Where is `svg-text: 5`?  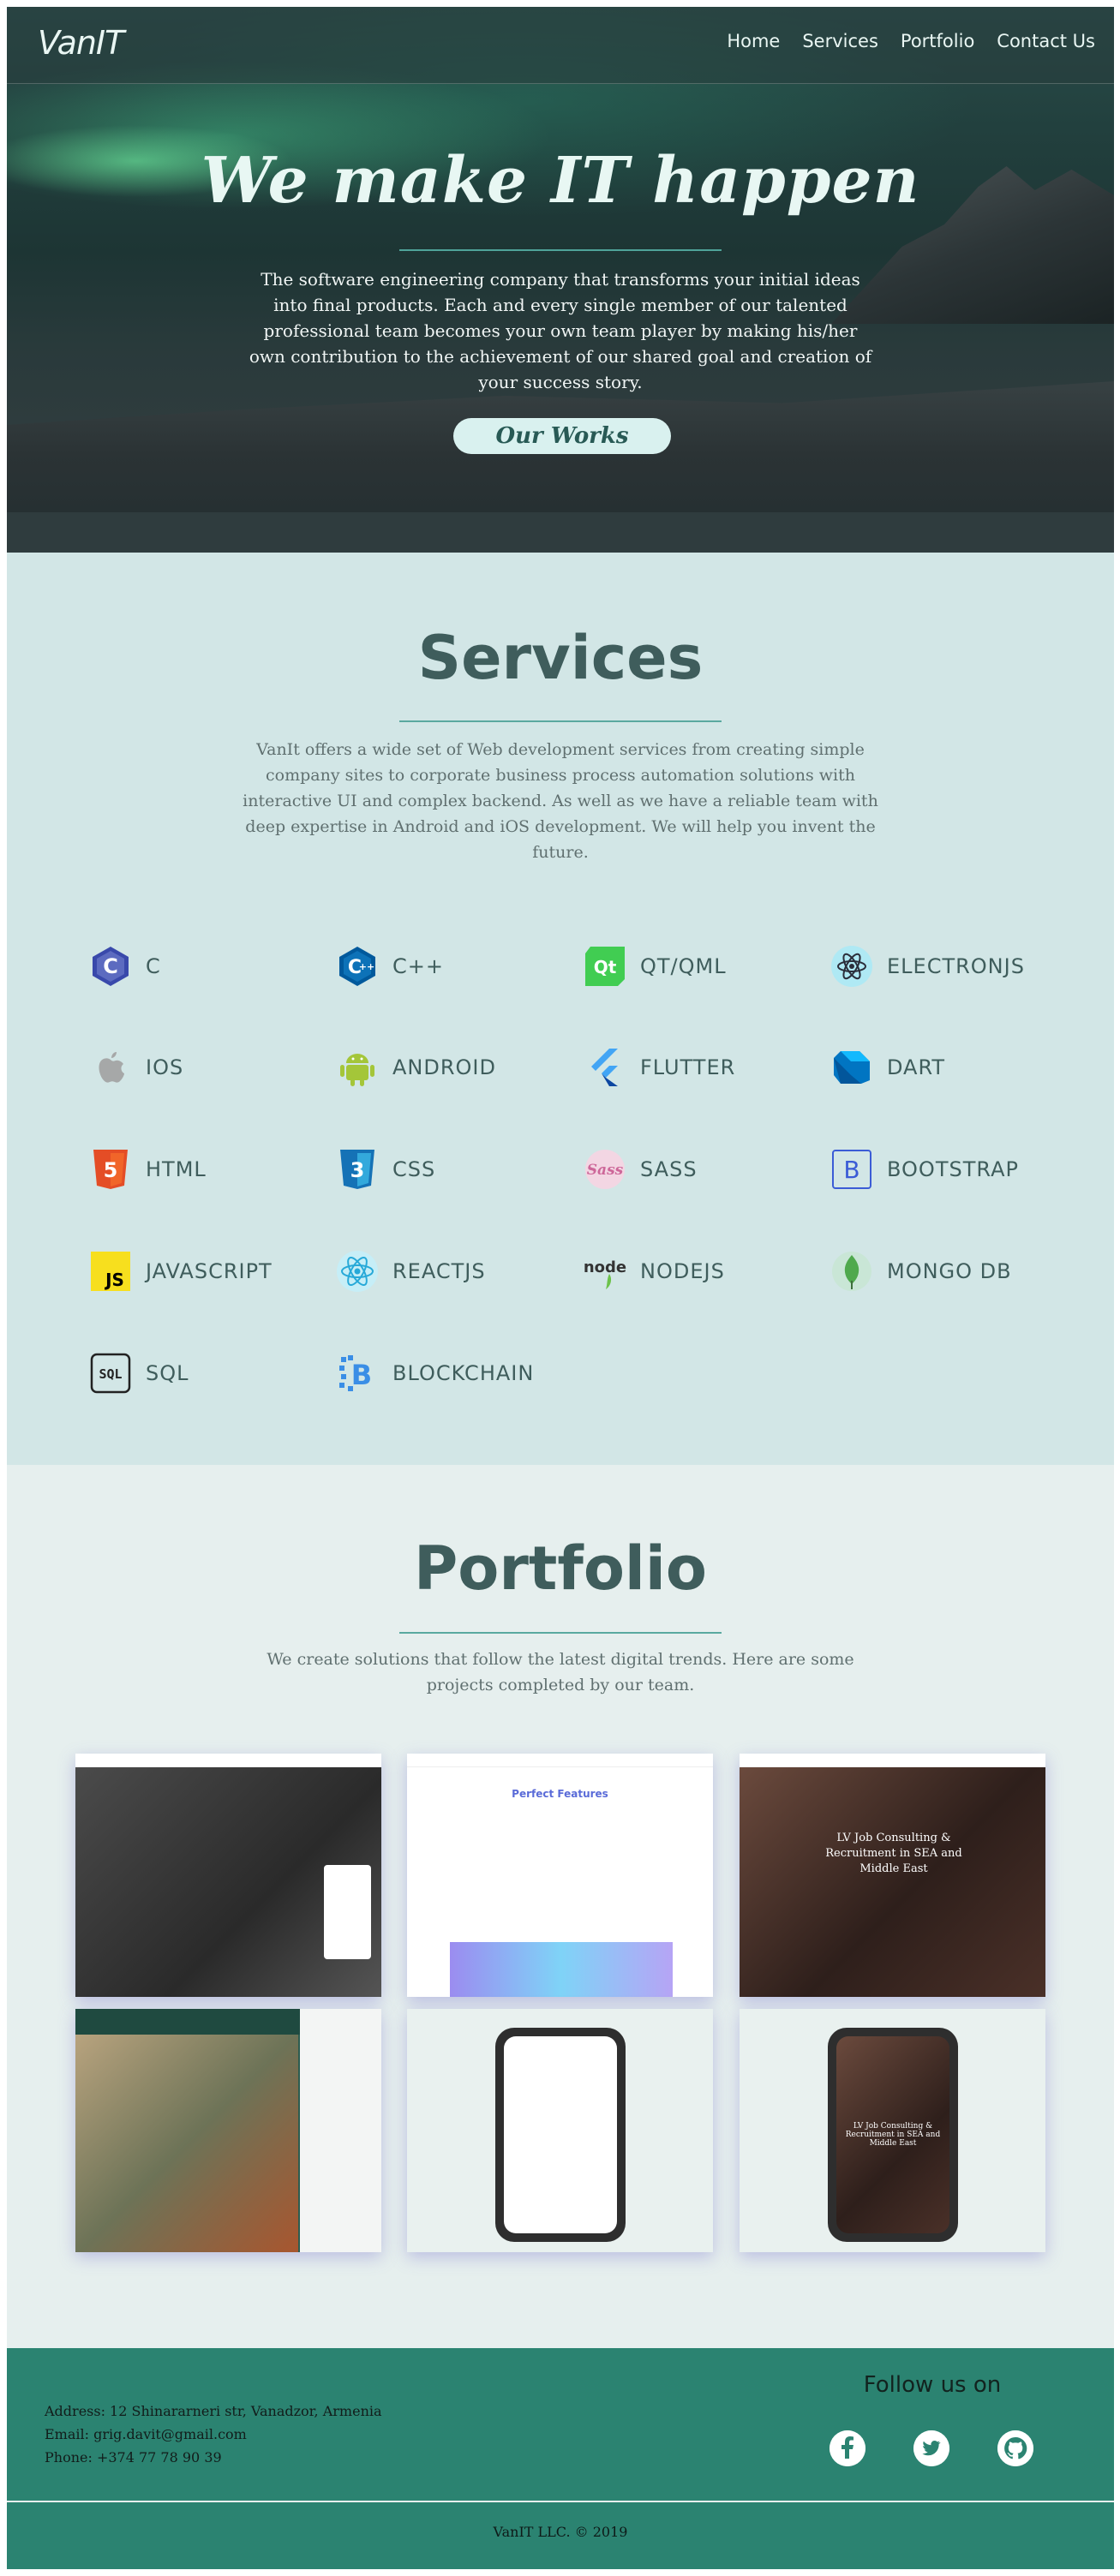 svg-text: 5 is located at coordinates (111, 1170).